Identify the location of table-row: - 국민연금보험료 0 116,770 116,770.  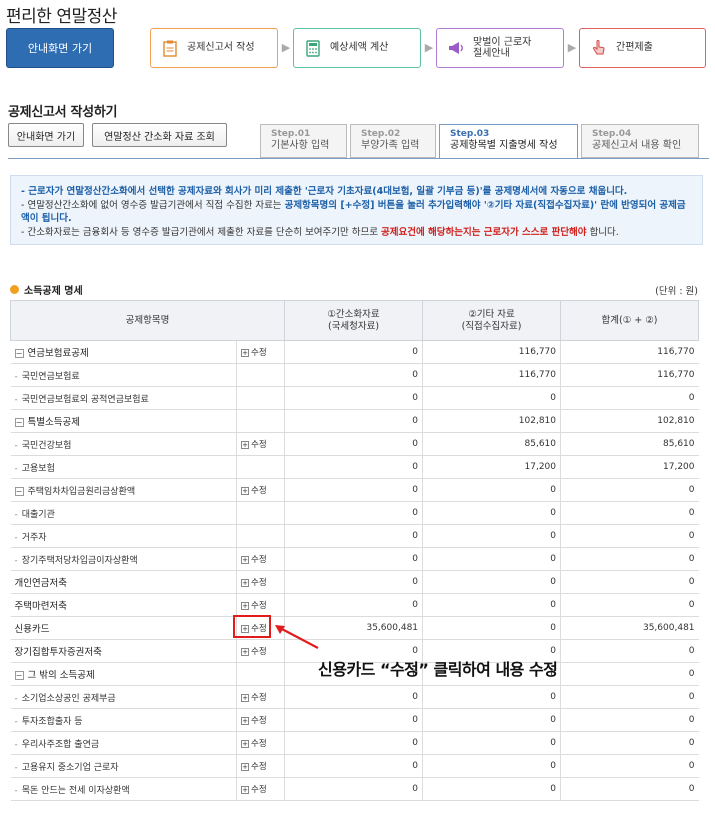
(354, 375).